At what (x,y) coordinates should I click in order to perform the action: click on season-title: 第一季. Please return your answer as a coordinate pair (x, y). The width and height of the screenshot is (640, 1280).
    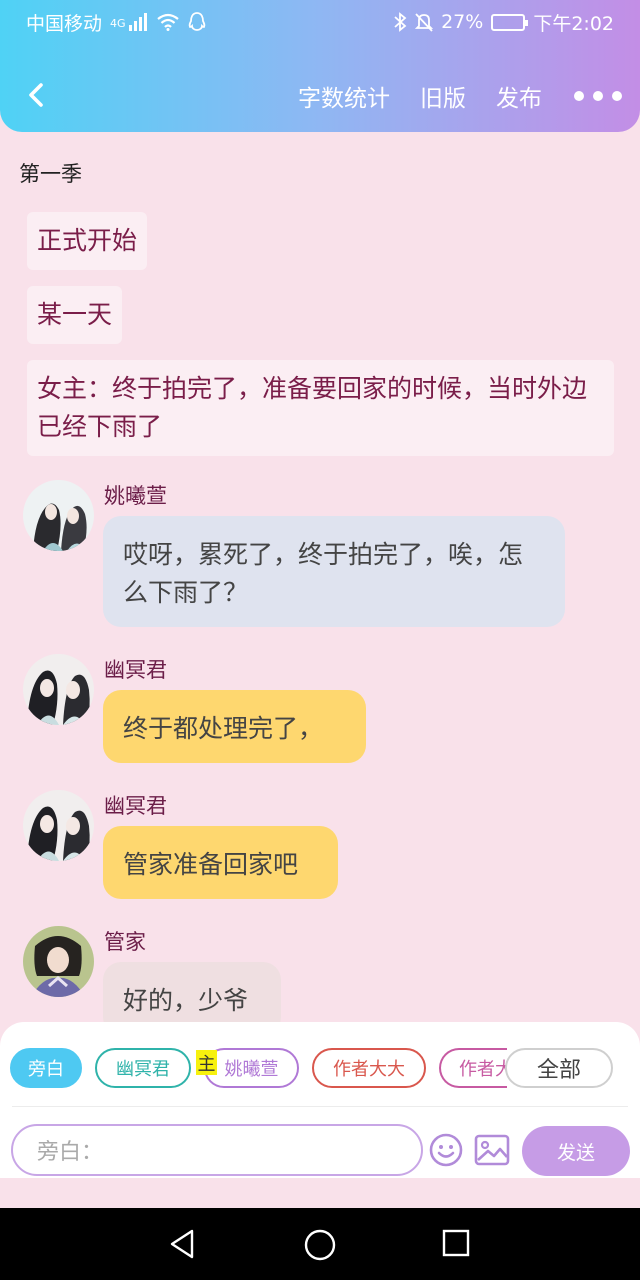
    Looking at the image, I should click on (50, 174).